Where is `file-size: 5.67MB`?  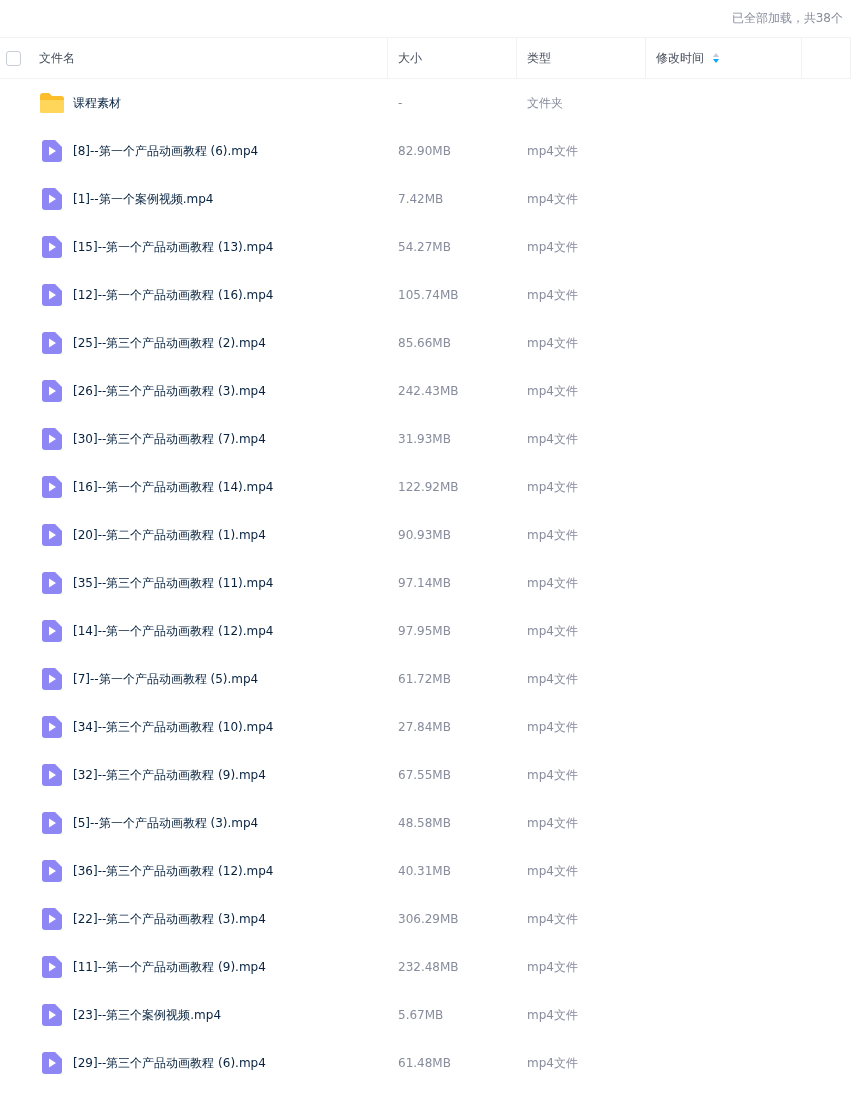 file-size: 5.67MB is located at coordinates (421, 1015).